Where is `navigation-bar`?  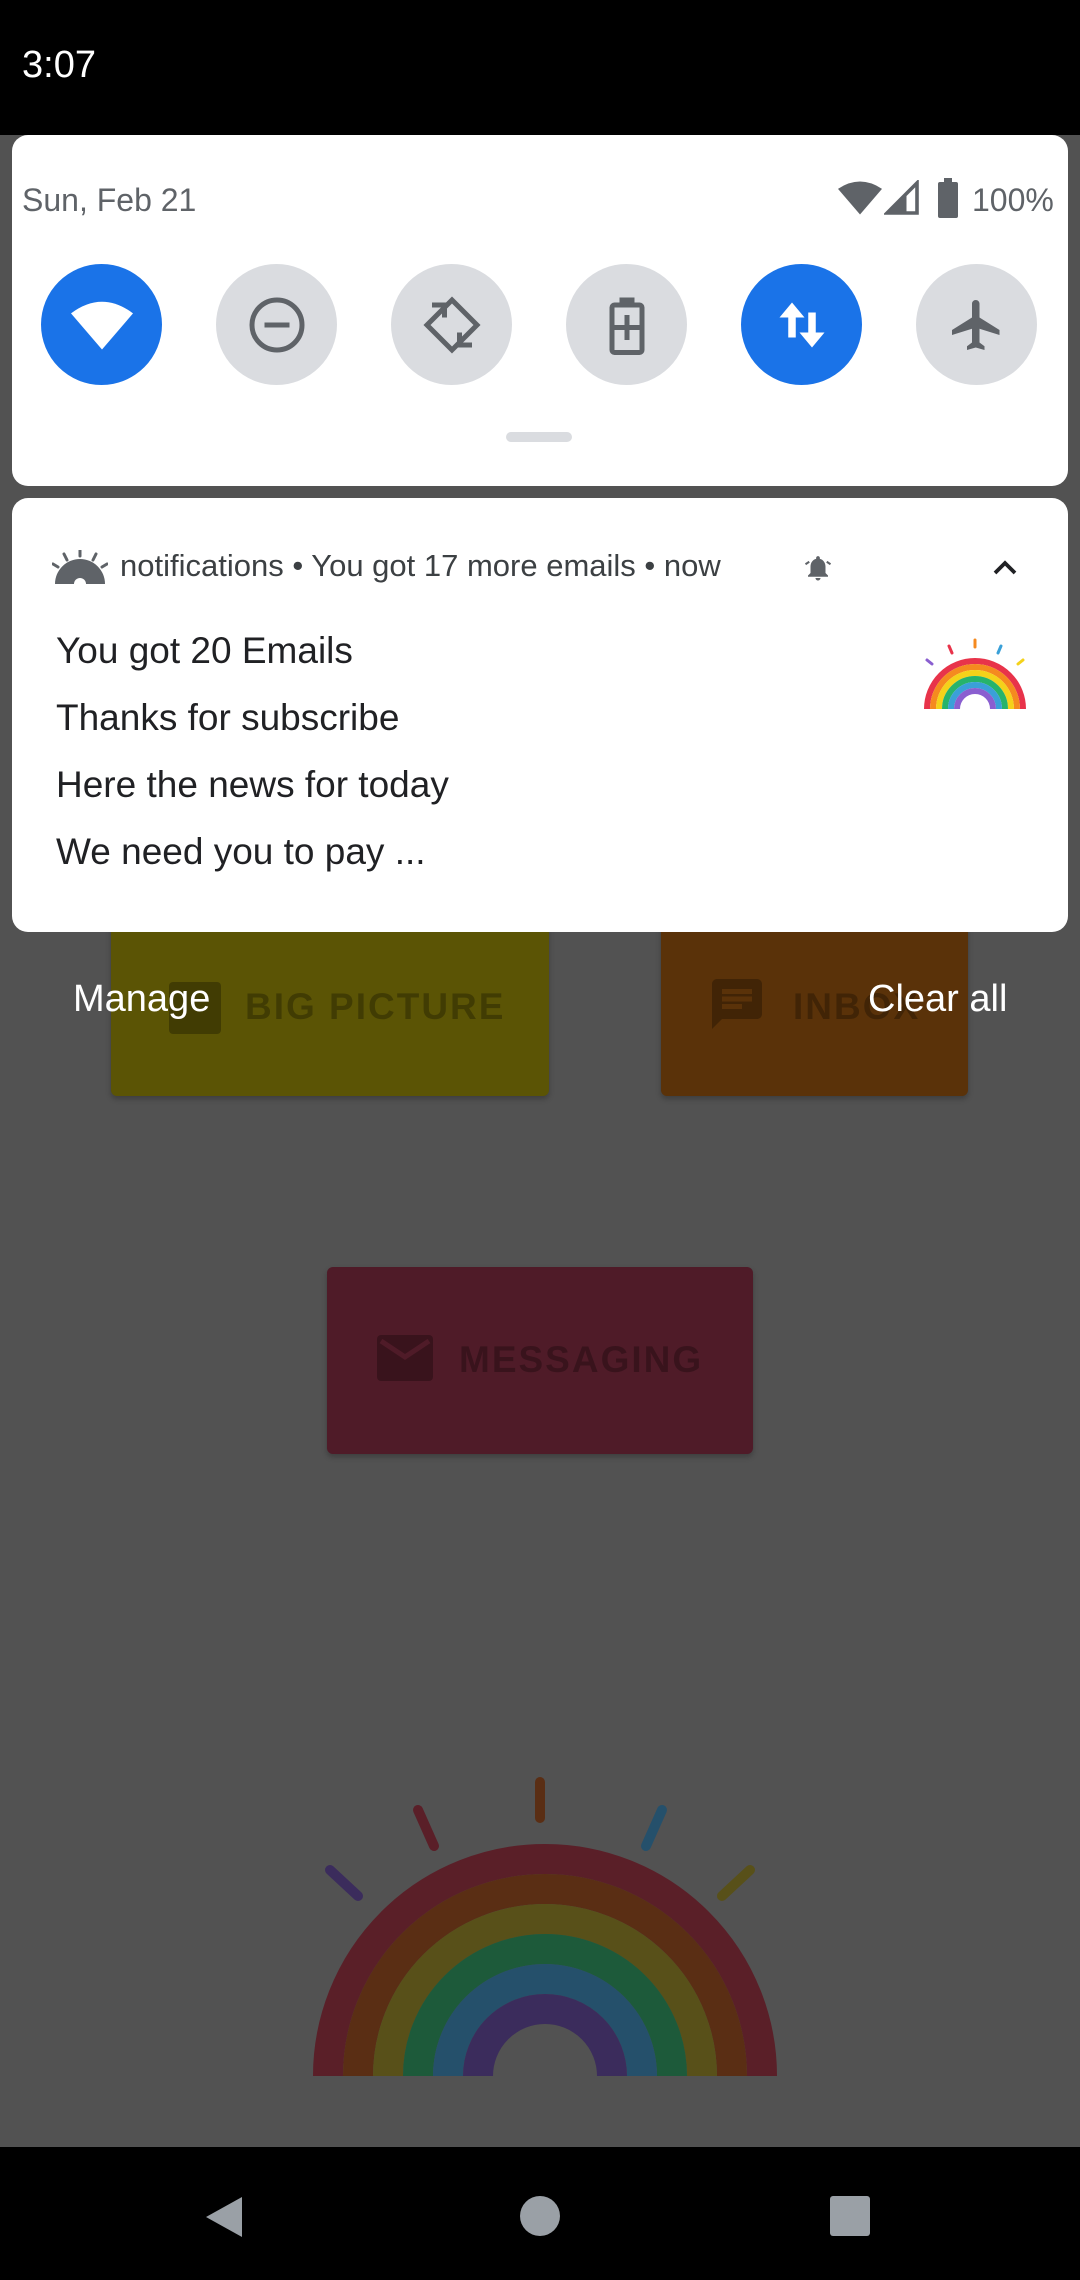
navigation-bar is located at coordinates (540, 2213).